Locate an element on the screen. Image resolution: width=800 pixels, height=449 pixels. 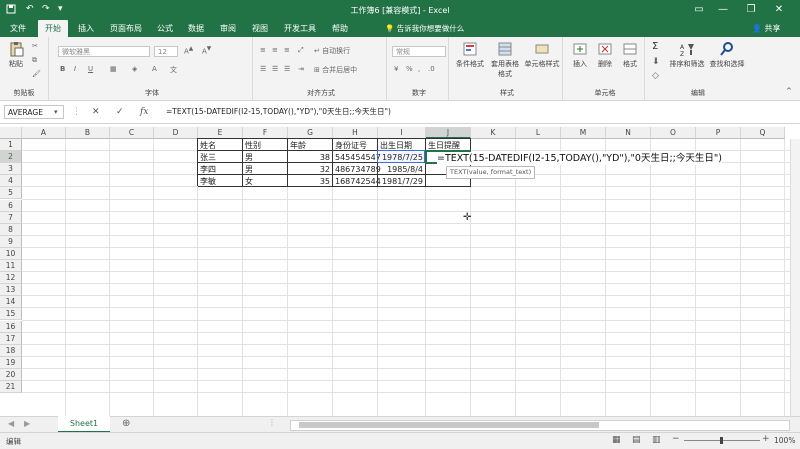
row-header-18: 18 is located at coordinates (11, 350).